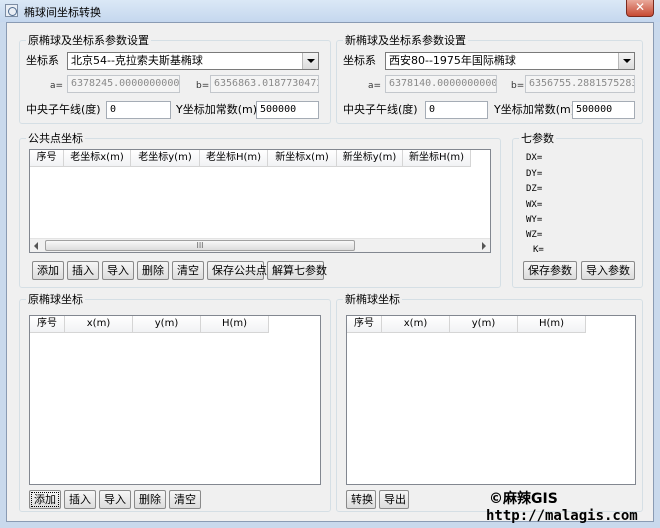 The height and width of the screenshot is (528, 660). Describe the element at coordinates (188, 270) in the screenshot. I see `common-clear-button: 清空` at that location.